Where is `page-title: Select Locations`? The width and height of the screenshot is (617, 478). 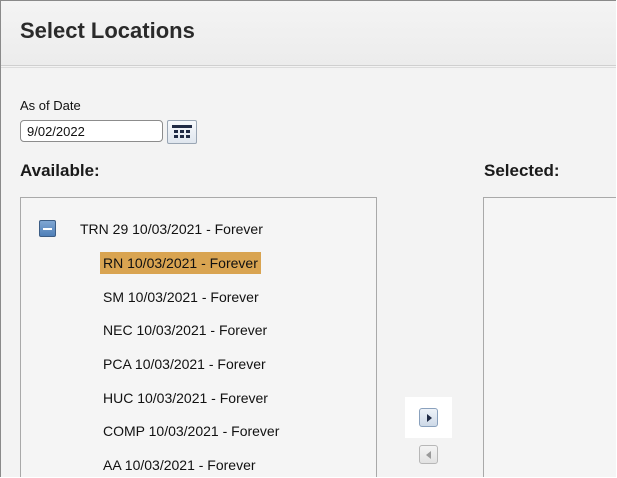 page-title: Select Locations is located at coordinates (107, 30).